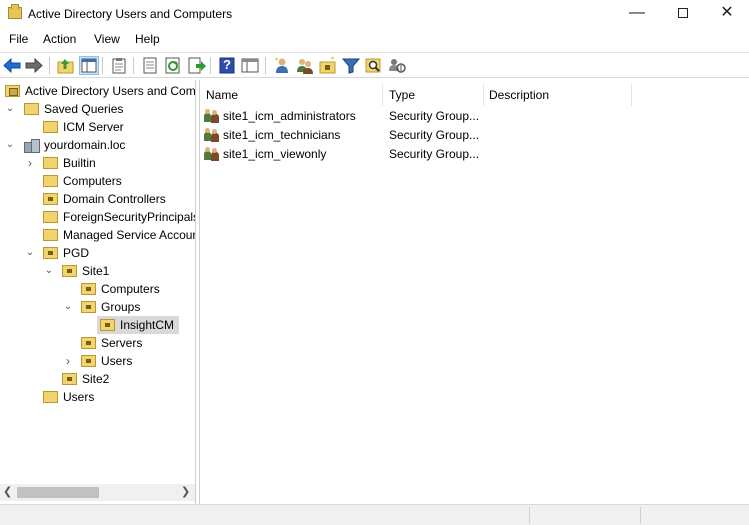  Describe the element at coordinates (150, 65) in the screenshot. I see `properties-button` at that location.